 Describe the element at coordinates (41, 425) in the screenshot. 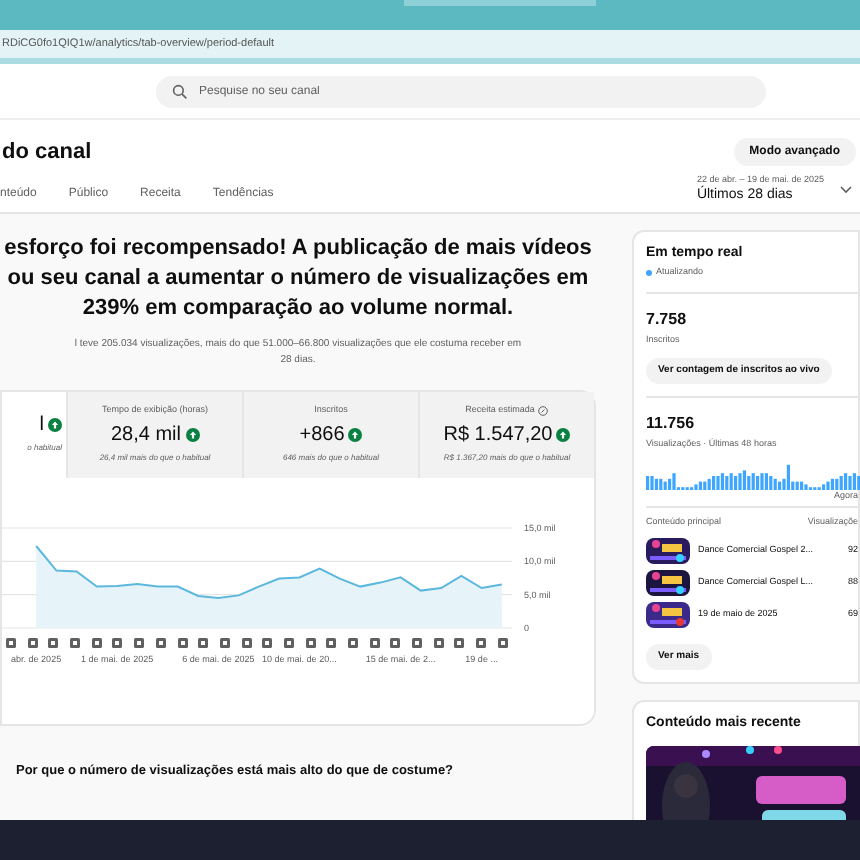

I see `metric-value: l` at that location.